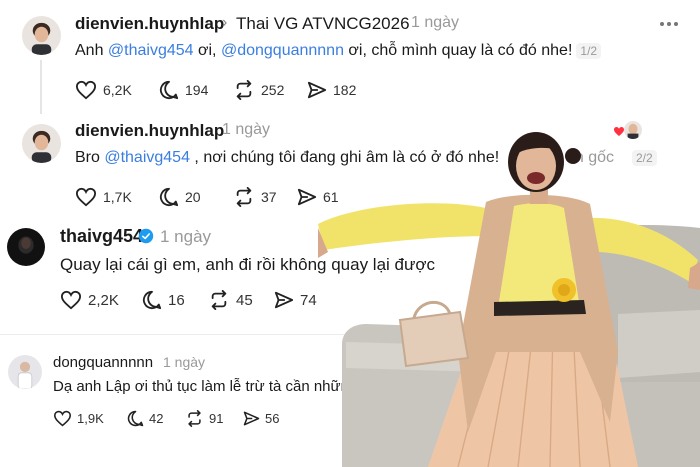 This screenshot has height=467, width=700. What do you see at coordinates (175, 334) in the screenshot?
I see `post-divider` at bounding box center [175, 334].